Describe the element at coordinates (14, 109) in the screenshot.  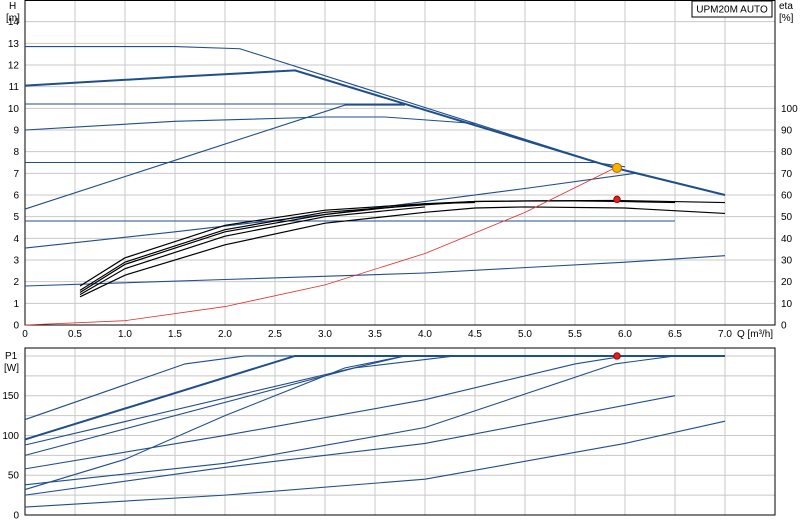
I see `y-tick-label: 10` at that location.